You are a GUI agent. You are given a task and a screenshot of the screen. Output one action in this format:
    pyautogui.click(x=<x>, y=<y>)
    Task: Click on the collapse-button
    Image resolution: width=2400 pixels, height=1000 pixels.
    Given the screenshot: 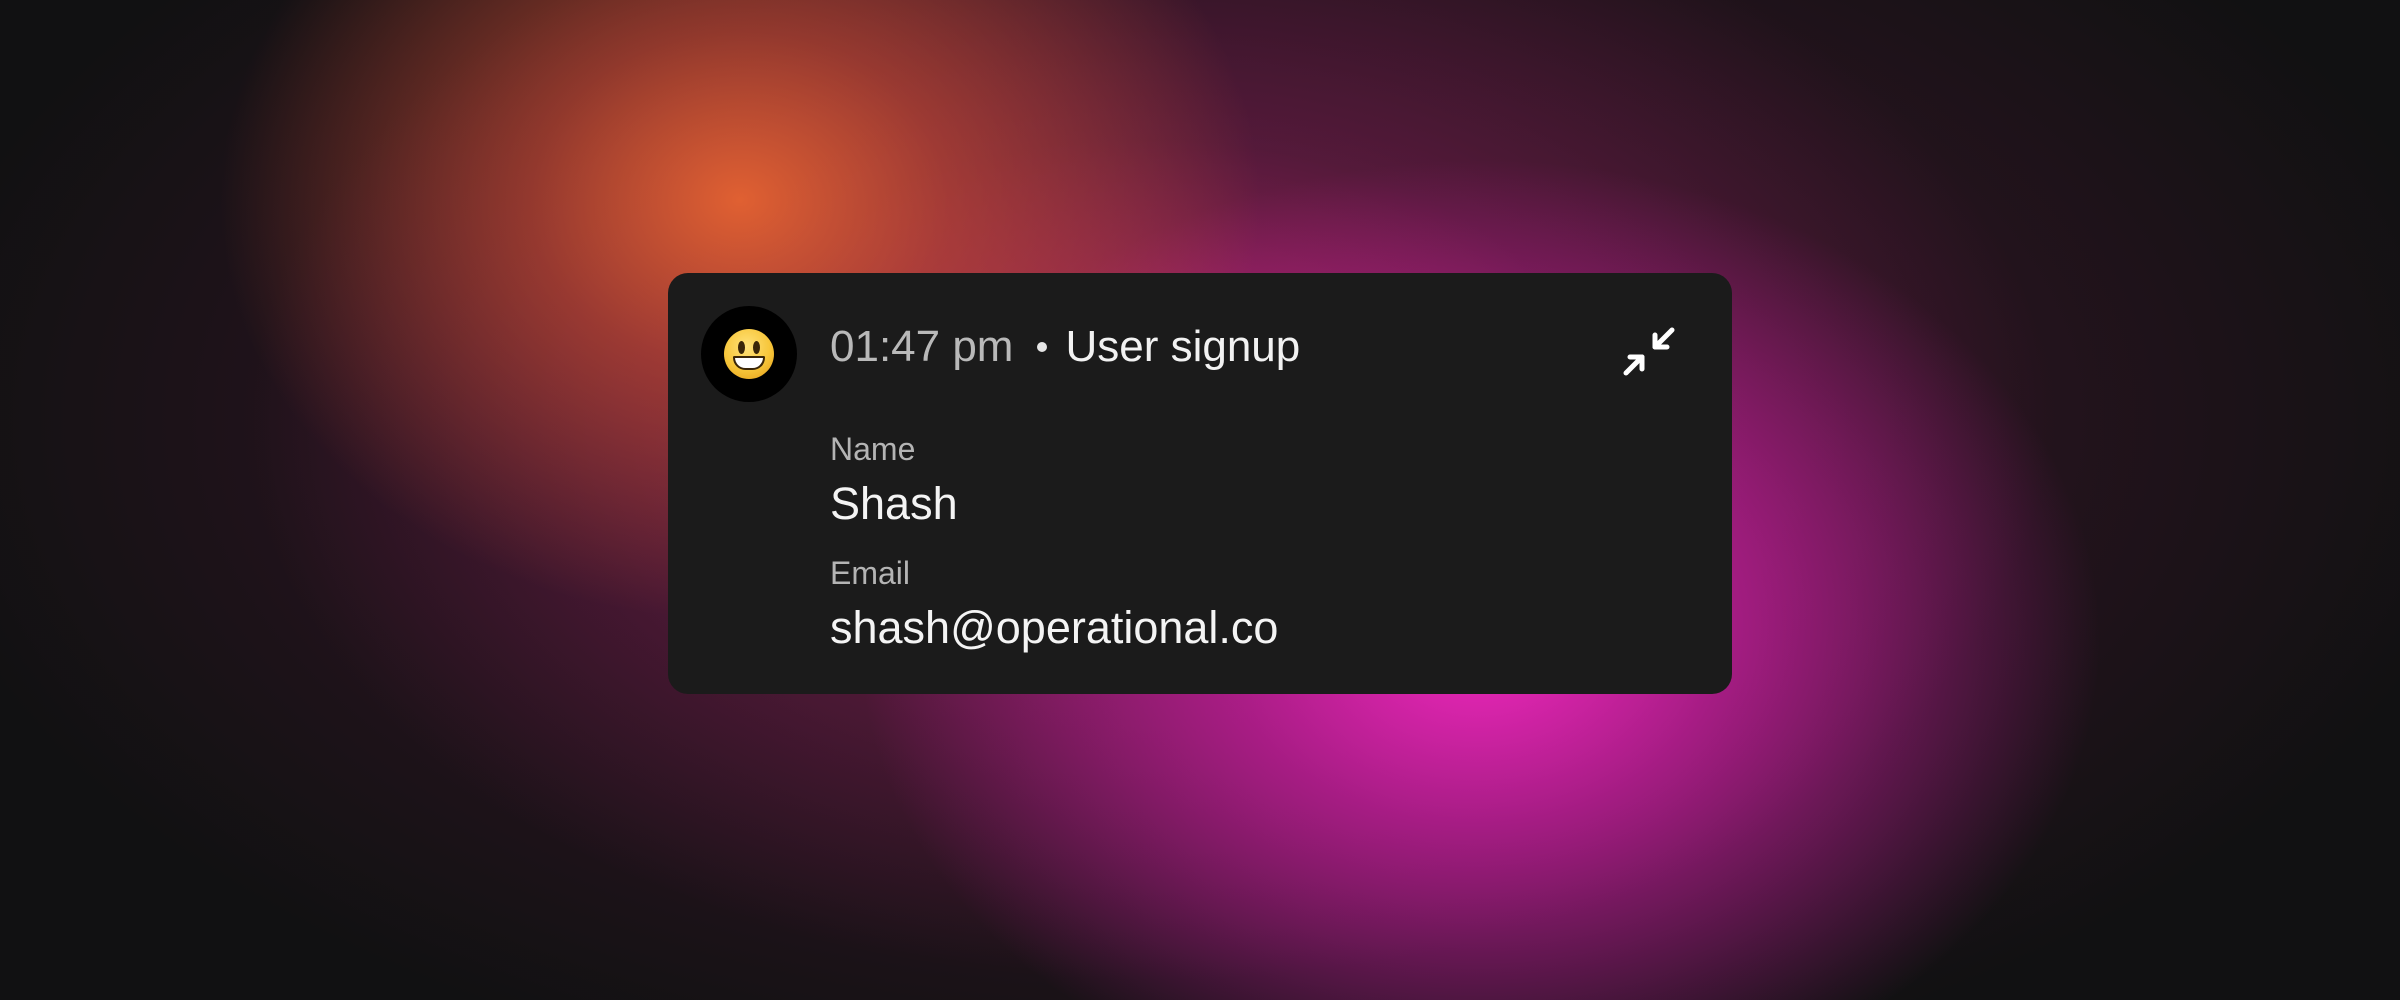 What is the action you would take?
    pyautogui.click(x=1650, y=352)
    